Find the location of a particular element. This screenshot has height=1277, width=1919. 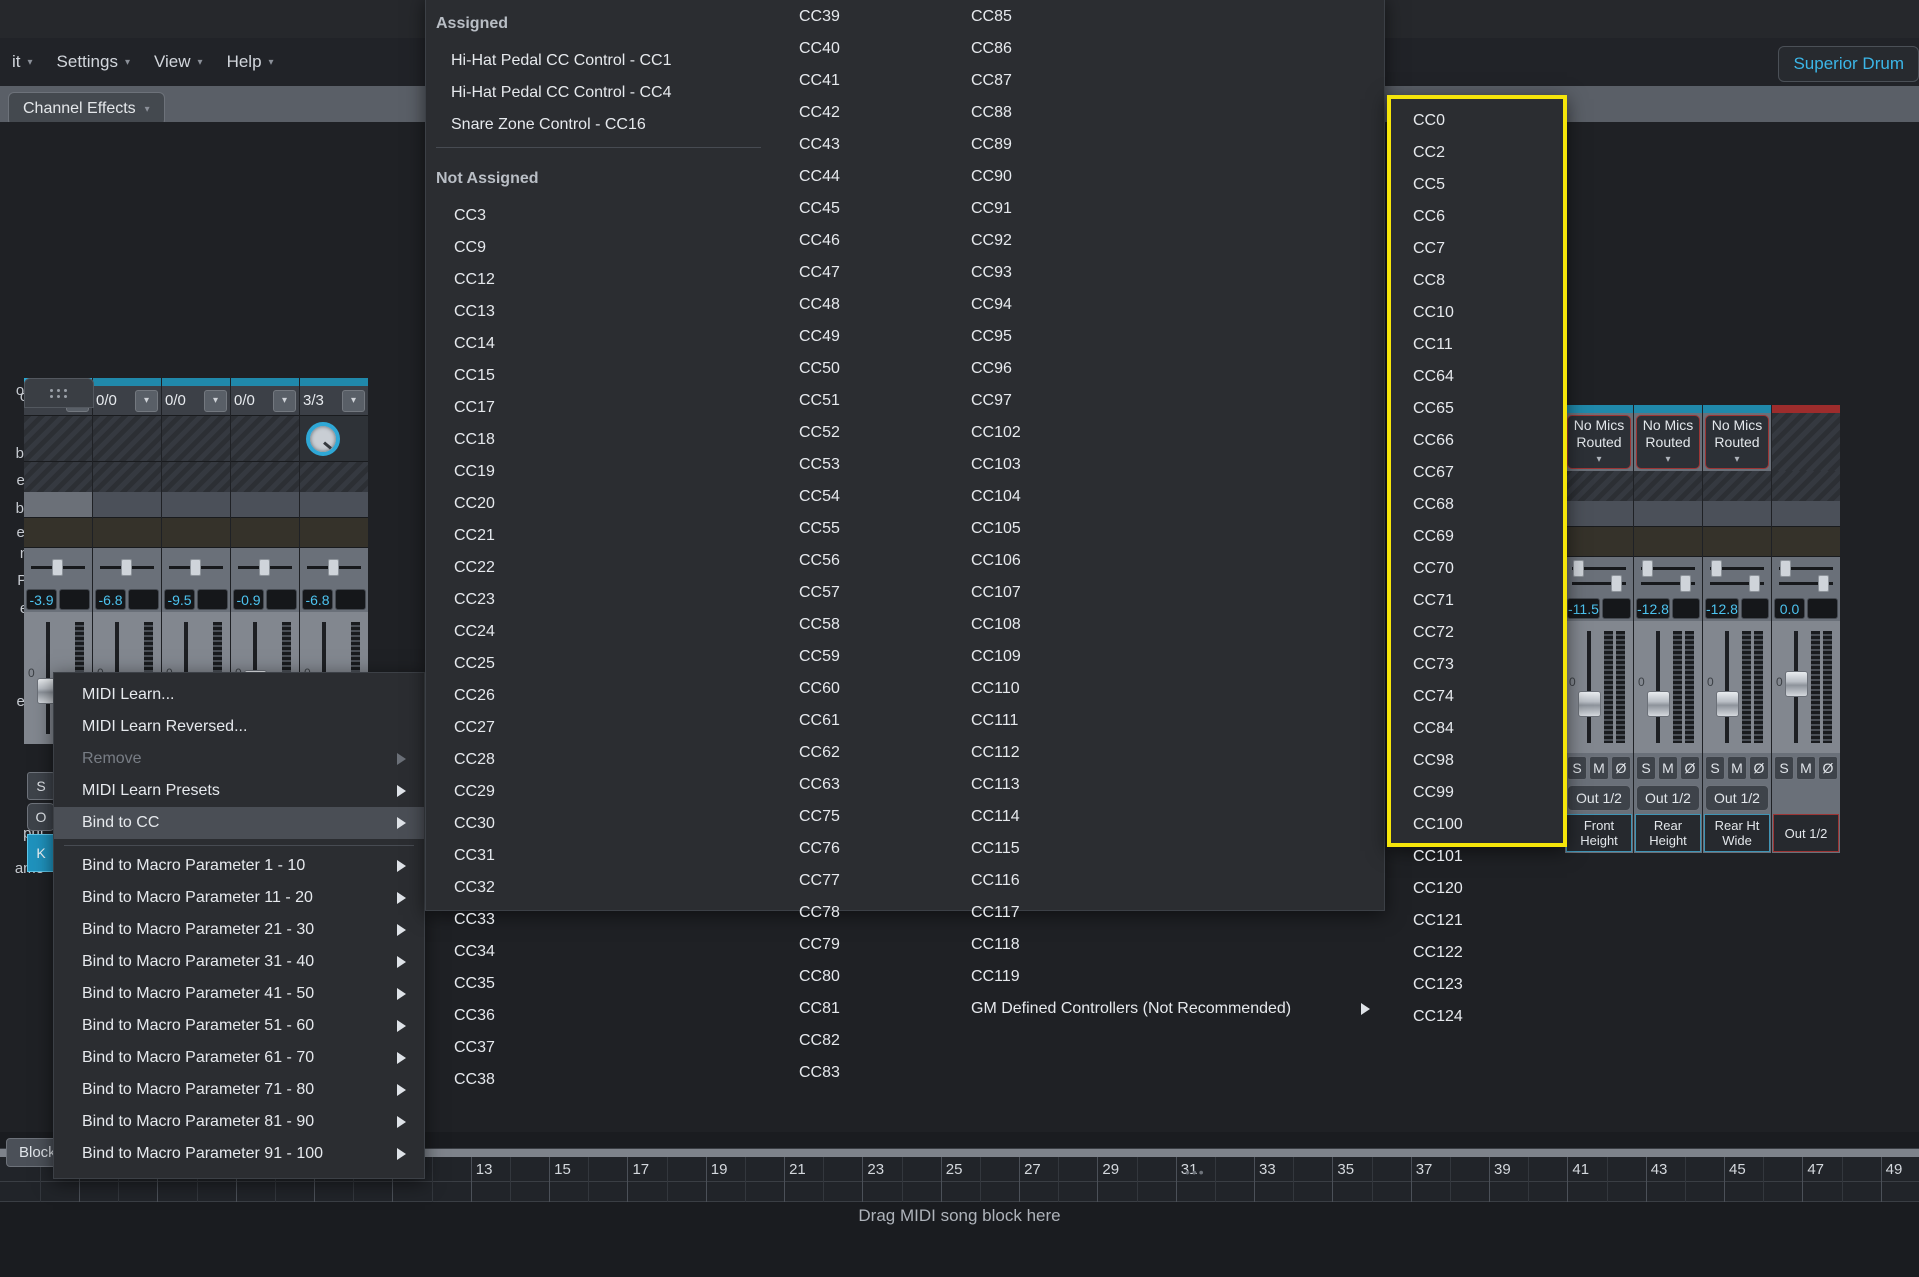

cc-menu-item: CC123 is located at coordinates (1477, 985).